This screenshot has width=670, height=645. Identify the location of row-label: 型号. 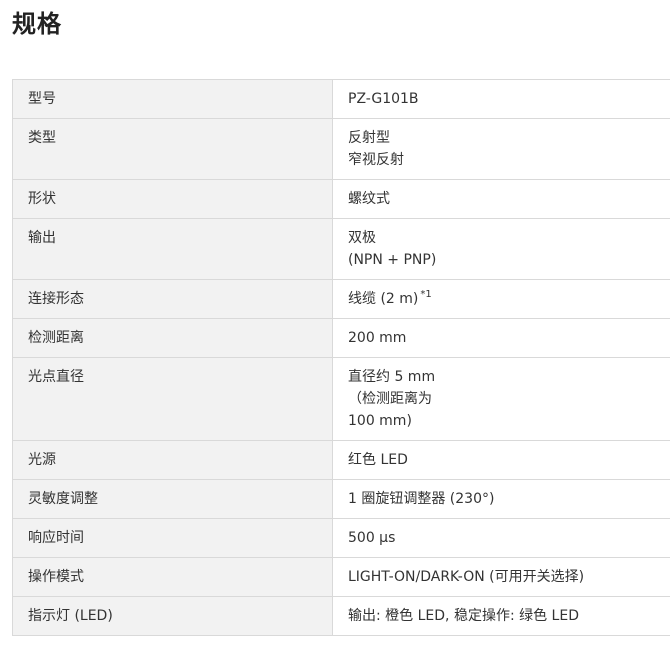
(172, 99).